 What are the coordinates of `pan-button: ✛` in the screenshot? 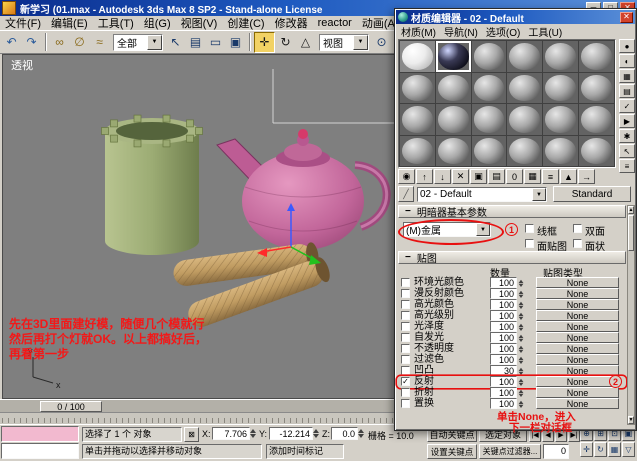 It's located at (586, 449).